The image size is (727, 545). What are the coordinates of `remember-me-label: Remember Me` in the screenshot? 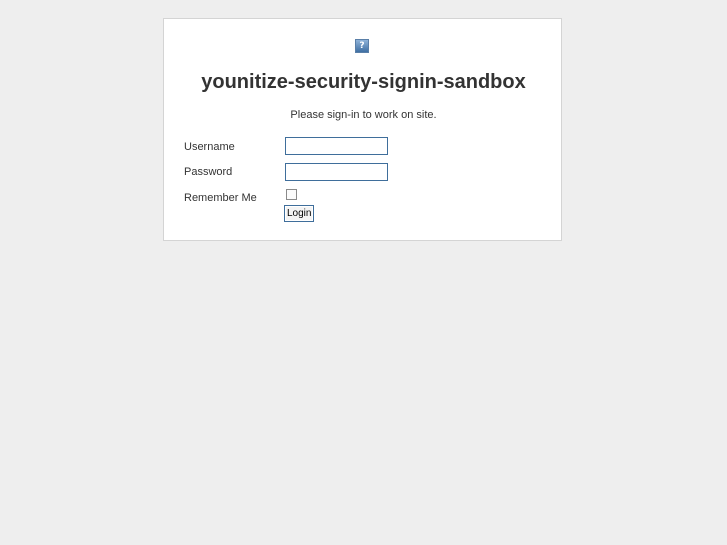 It's located at (220, 198).